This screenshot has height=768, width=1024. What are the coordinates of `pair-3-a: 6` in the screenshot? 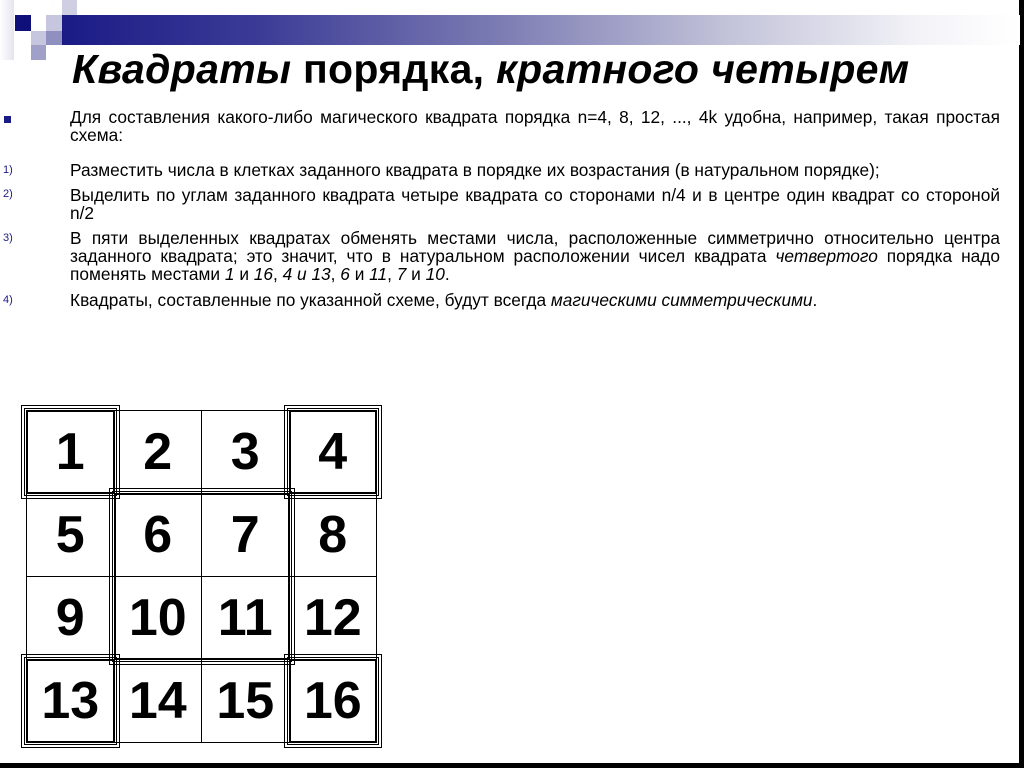 It's located at (345, 274).